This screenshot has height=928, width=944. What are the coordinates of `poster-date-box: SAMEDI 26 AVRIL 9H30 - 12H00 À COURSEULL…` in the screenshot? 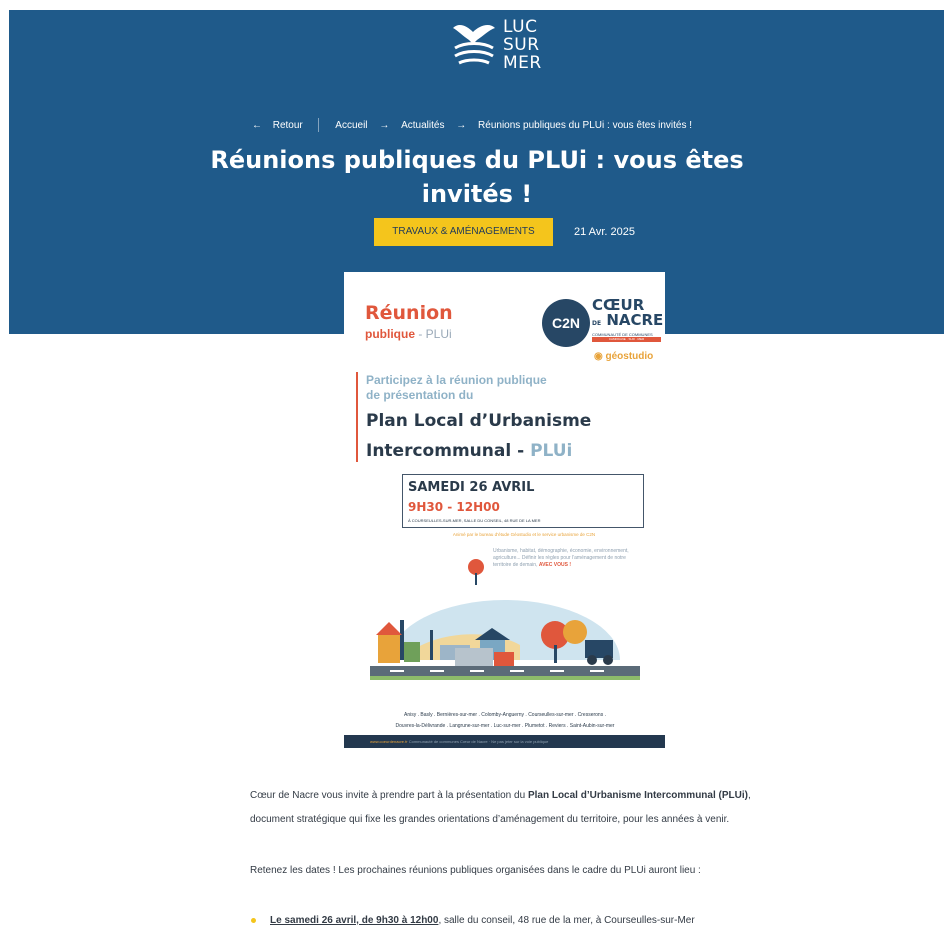 It's located at (523, 501).